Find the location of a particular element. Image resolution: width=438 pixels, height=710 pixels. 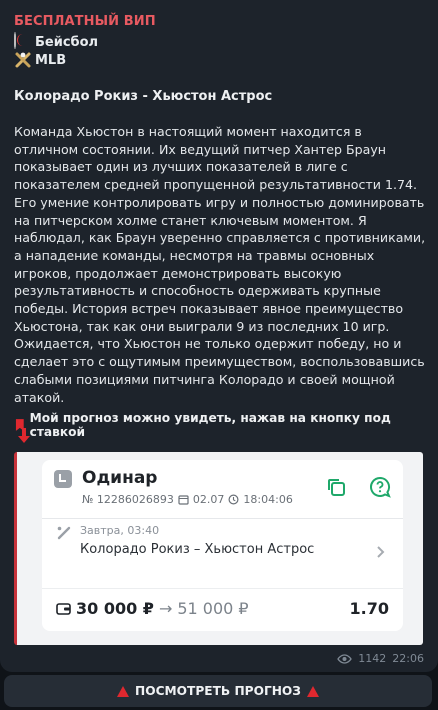

baseball-bat-small-icon is located at coordinates (64, 533).